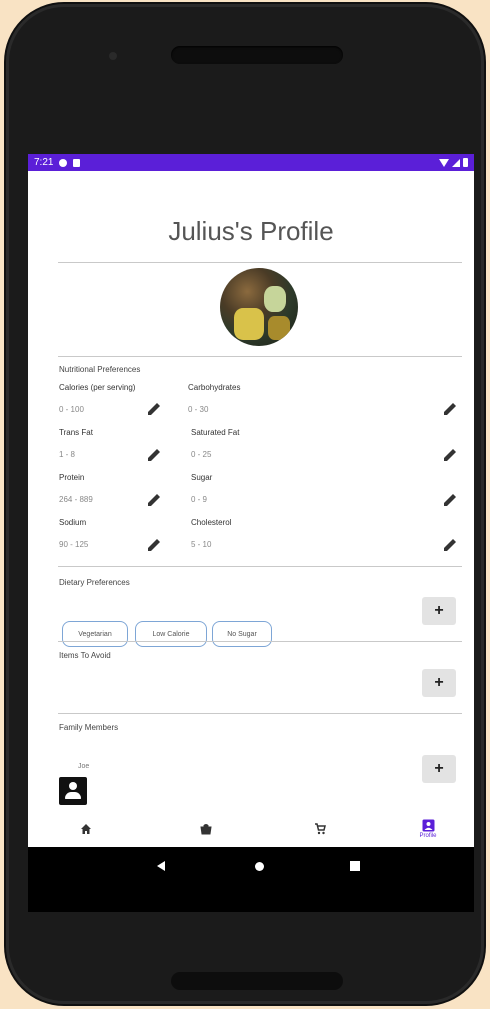  I want to click on family-member-name: Joe, so click(84, 766).